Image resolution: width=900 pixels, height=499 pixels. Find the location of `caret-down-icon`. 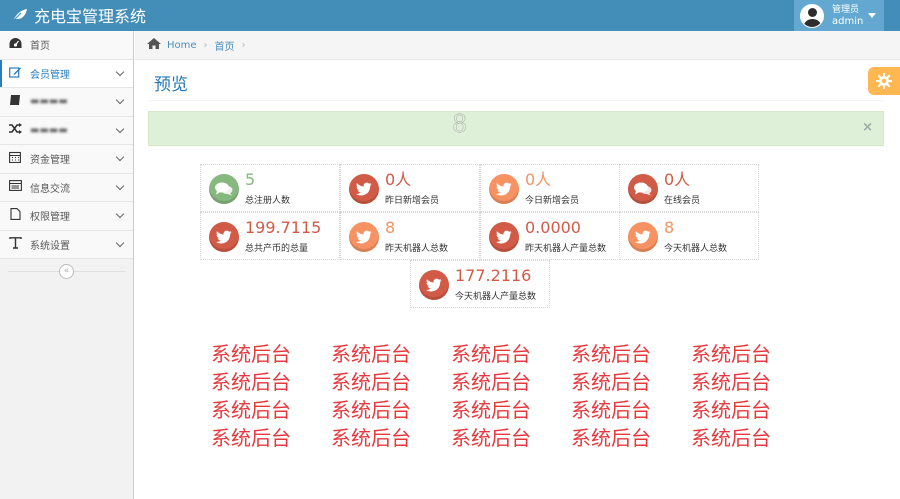

caret-down-icon is located at coordinates (872, 15).